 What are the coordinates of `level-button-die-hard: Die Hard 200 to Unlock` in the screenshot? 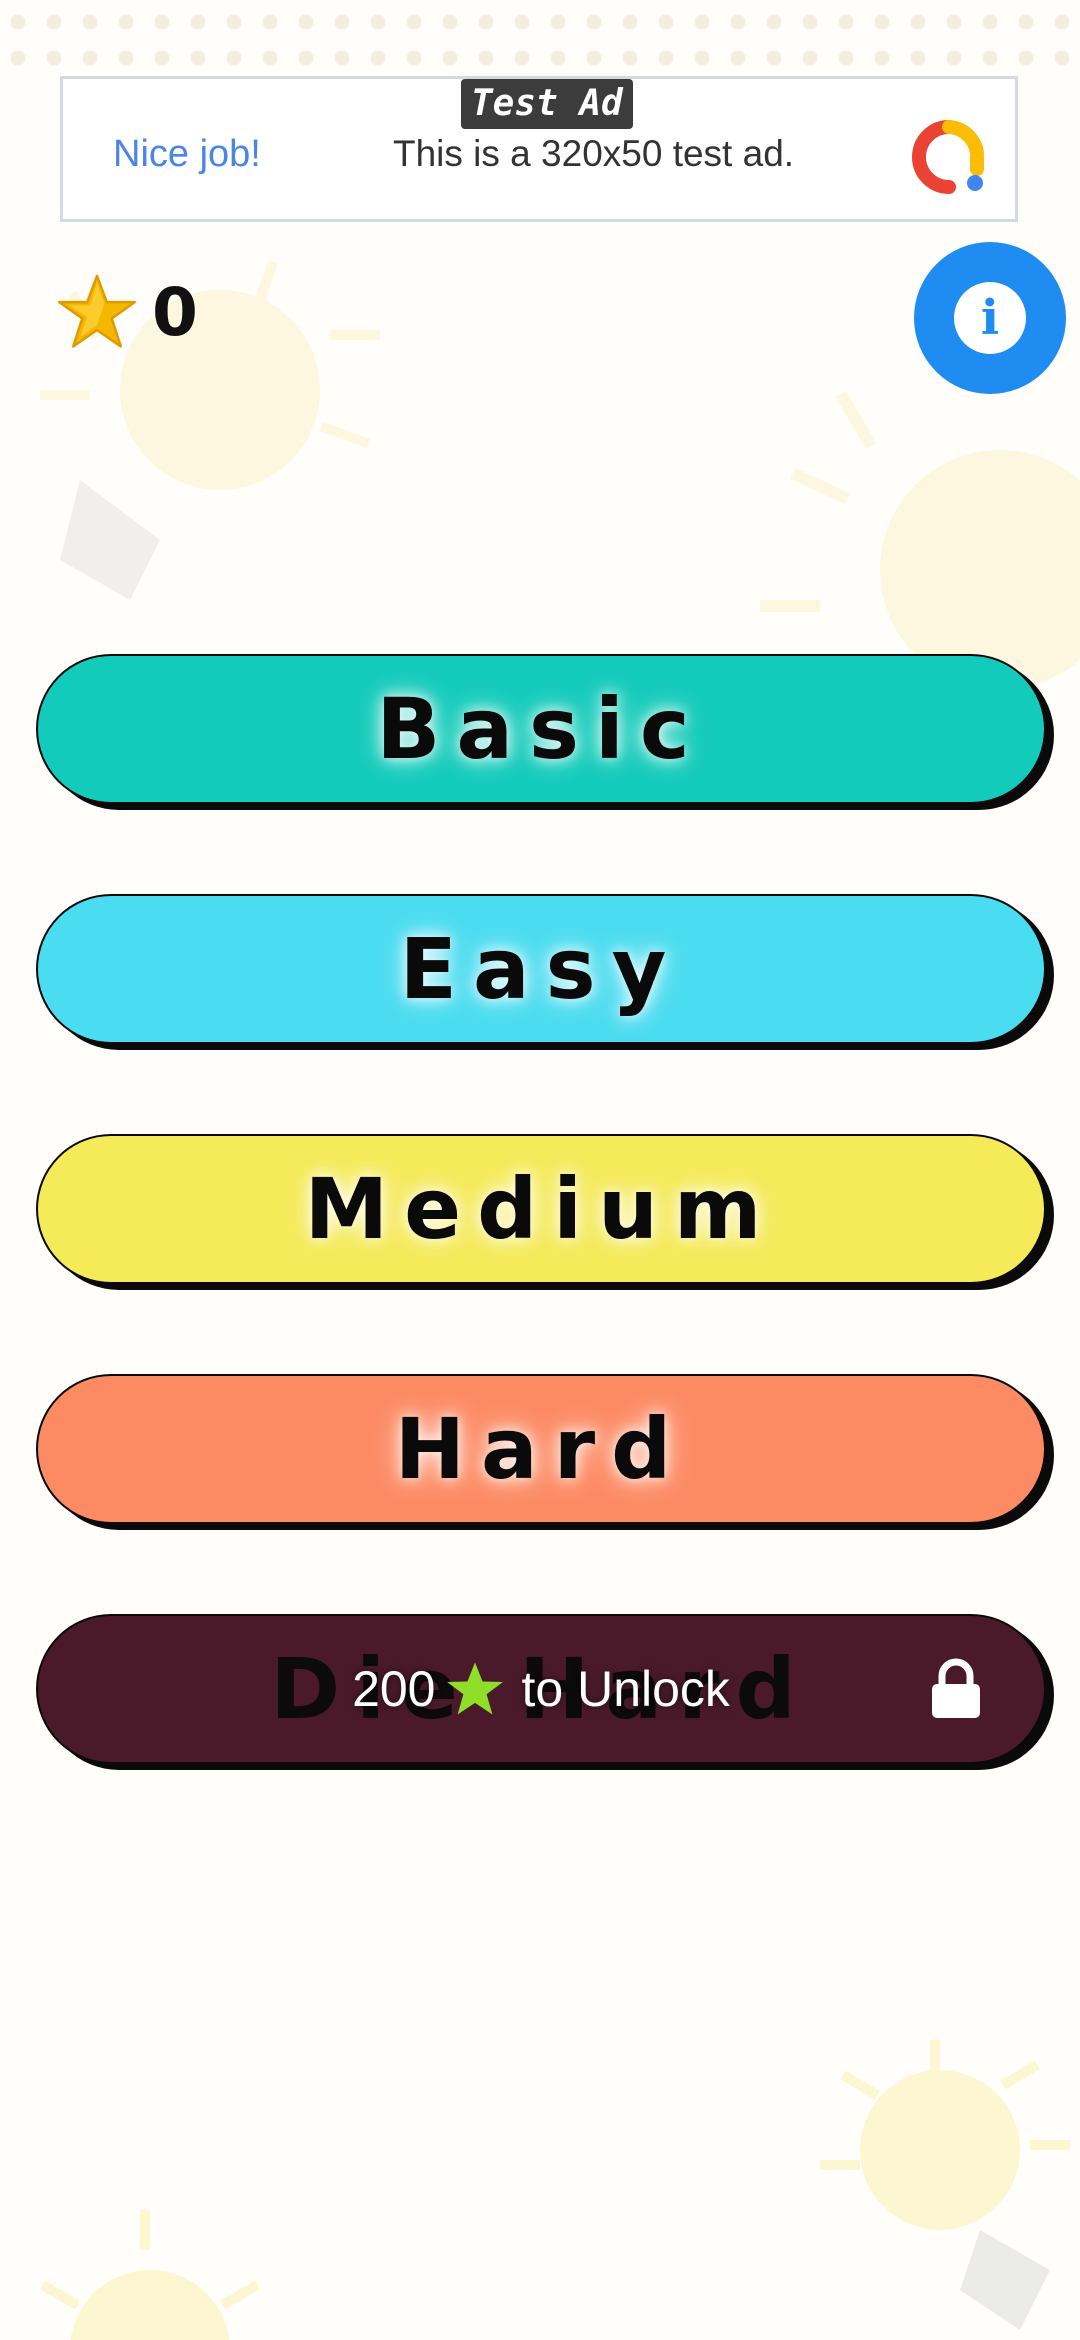 It's located at (541, 1689).